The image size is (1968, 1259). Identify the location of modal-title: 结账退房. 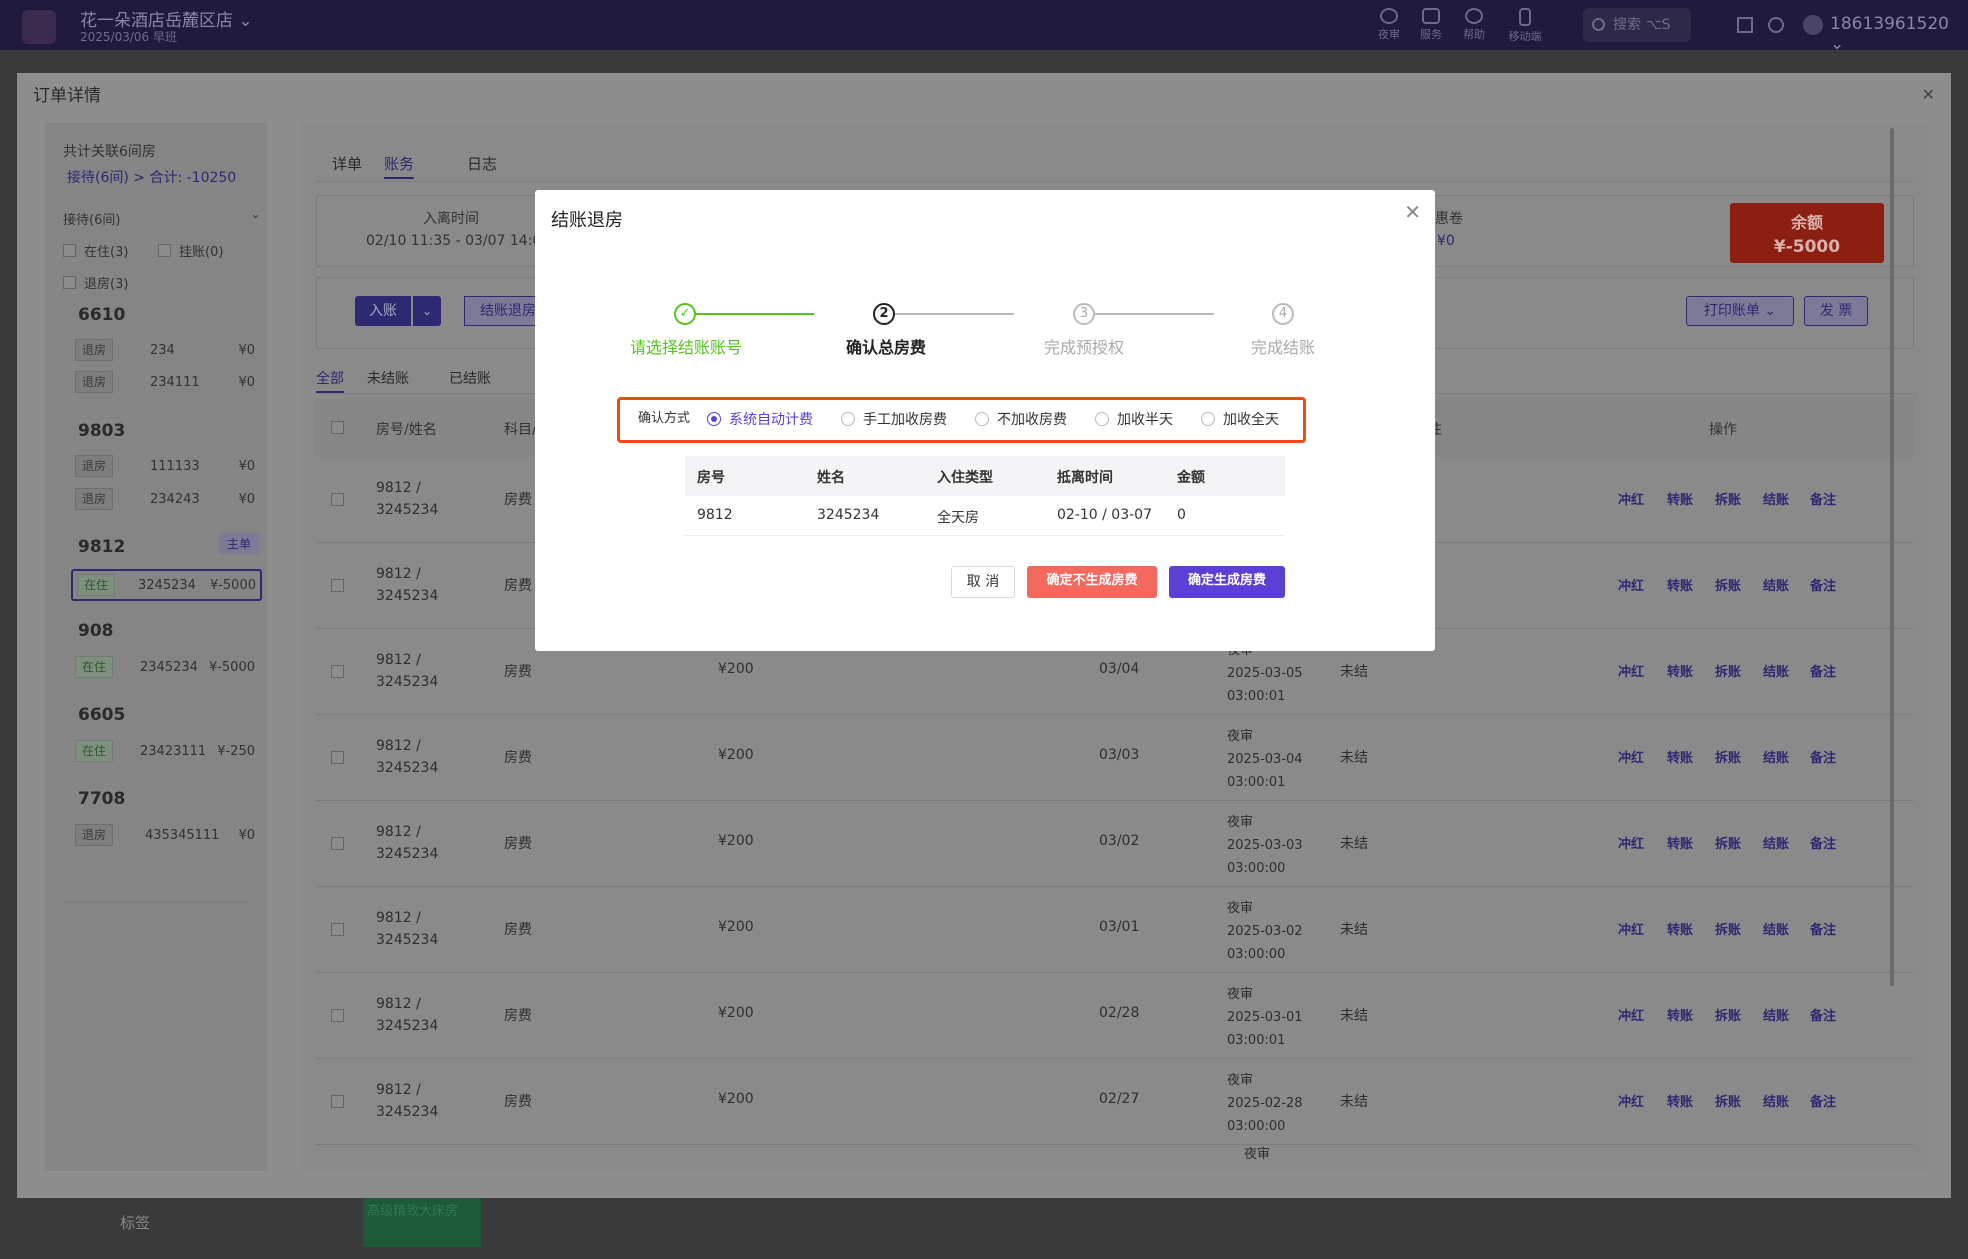
(587, 220).